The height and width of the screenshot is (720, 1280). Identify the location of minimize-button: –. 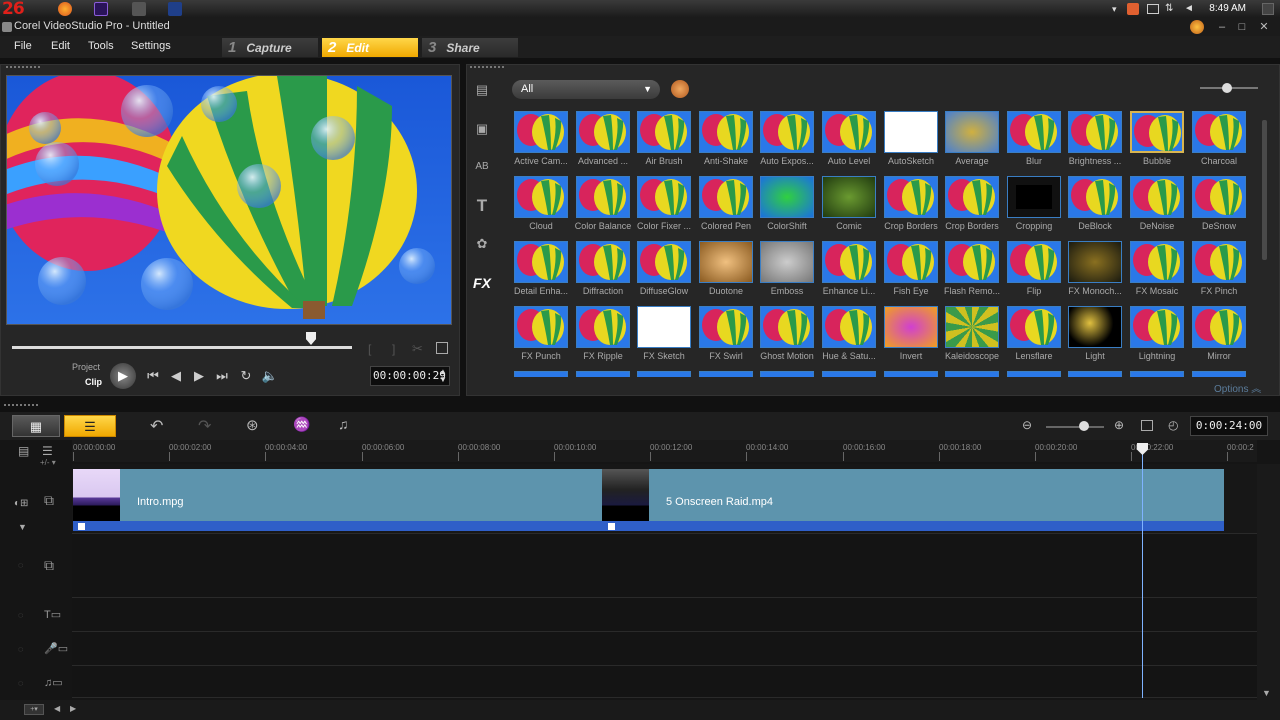
(1222, 27).